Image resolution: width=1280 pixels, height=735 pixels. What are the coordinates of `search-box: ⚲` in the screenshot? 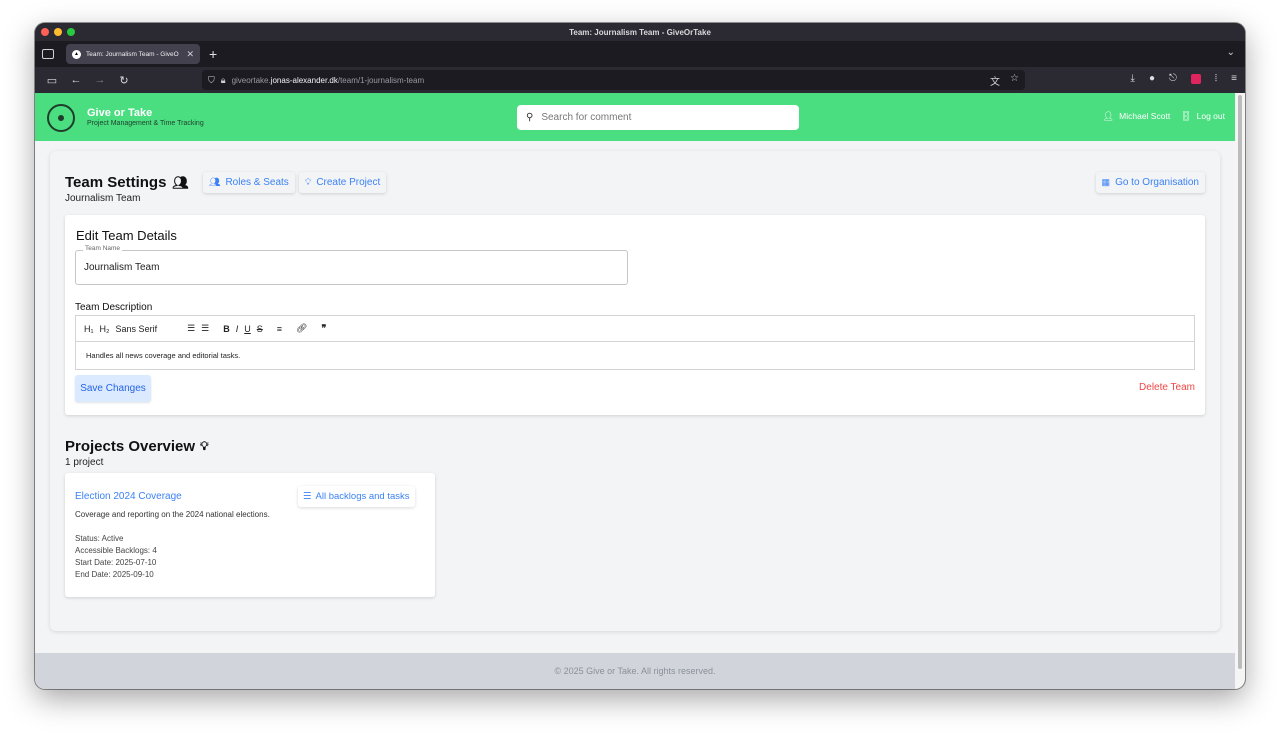 It's located at (658, 117).